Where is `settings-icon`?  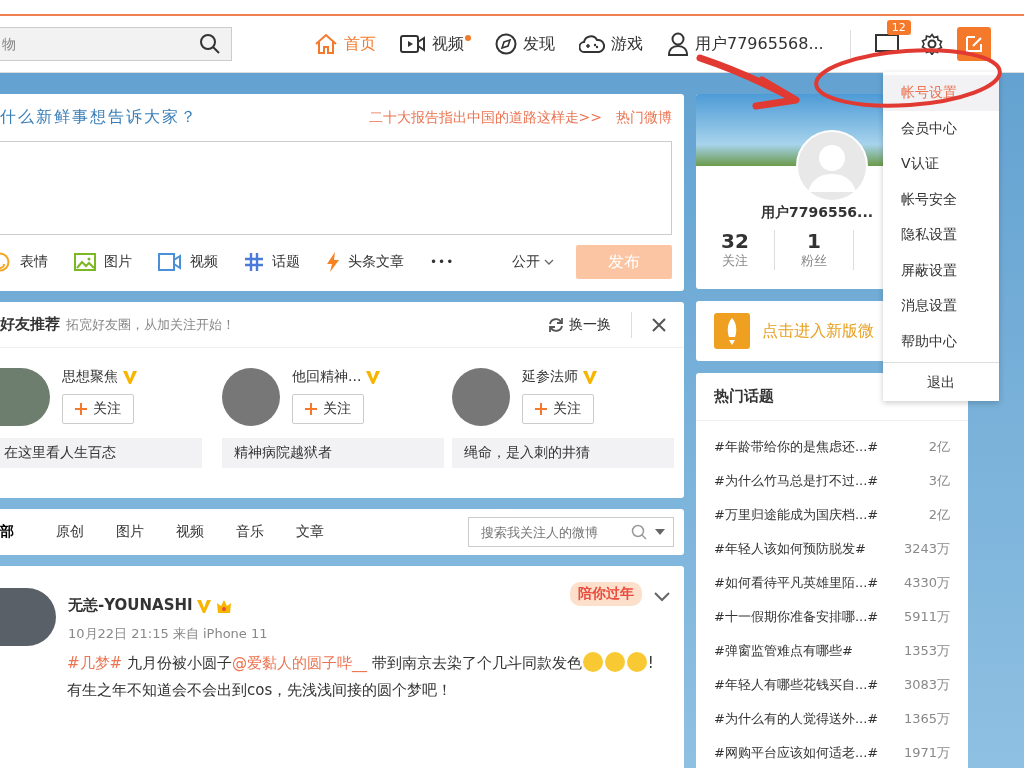
settings-icon is located at coordinates (931, 44).